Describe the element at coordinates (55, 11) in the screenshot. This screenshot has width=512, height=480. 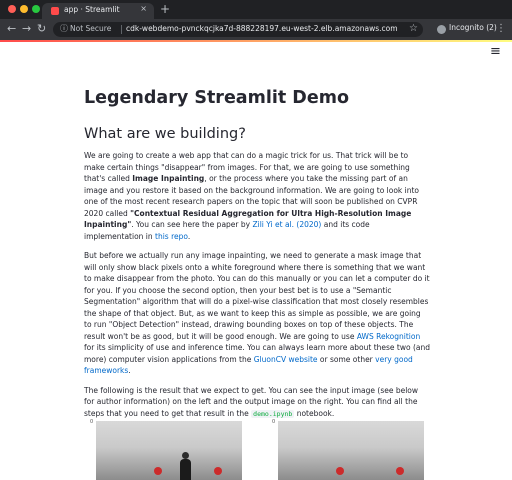
I see `streamlit-favicon-icon` at that location.